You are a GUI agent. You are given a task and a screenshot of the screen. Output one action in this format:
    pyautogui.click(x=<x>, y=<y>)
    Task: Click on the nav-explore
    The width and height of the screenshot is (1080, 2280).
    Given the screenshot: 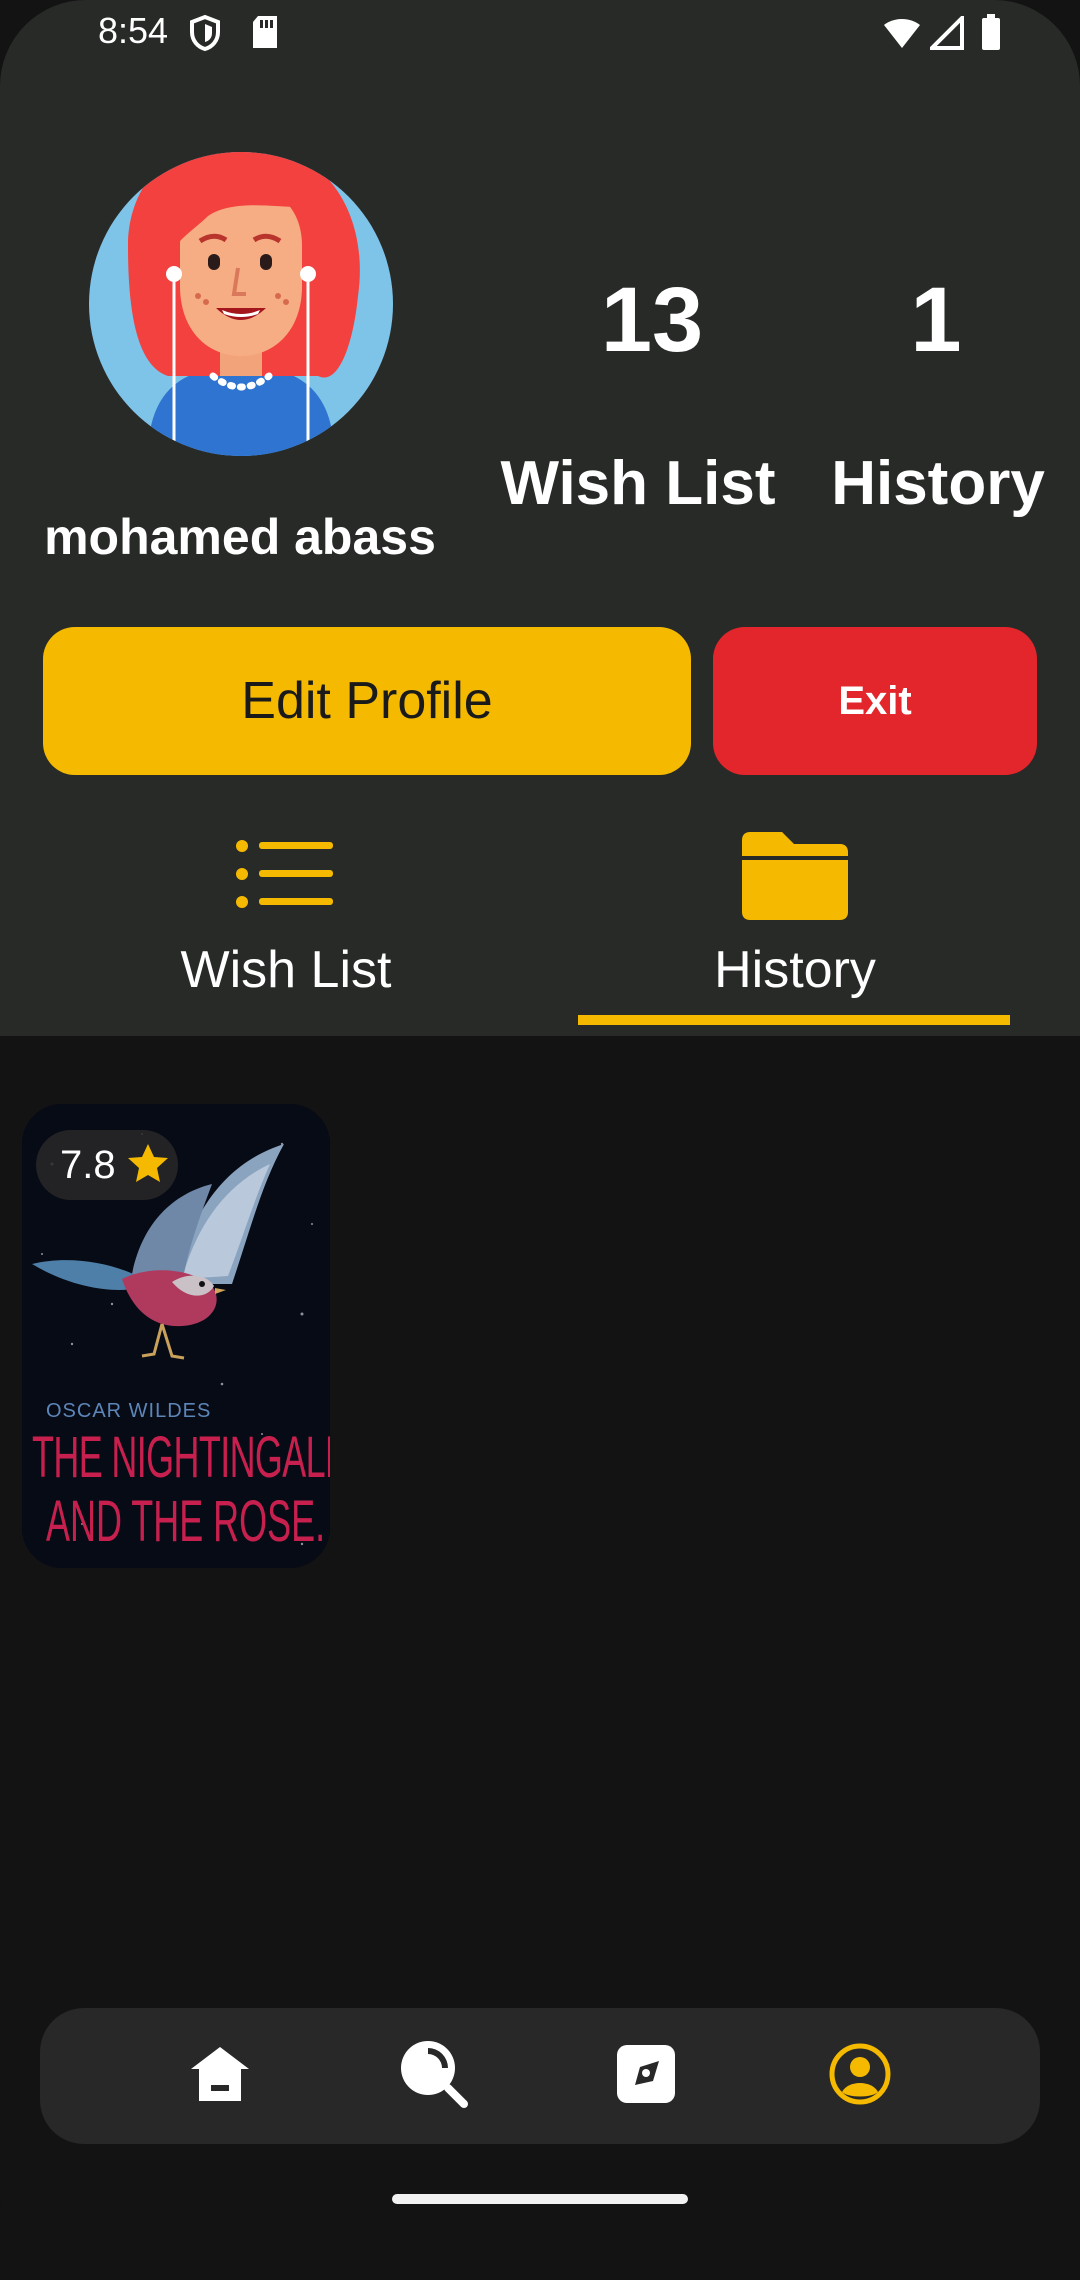 What is the action you would take?
    pyautogui.click(x=646, y=2076)
    